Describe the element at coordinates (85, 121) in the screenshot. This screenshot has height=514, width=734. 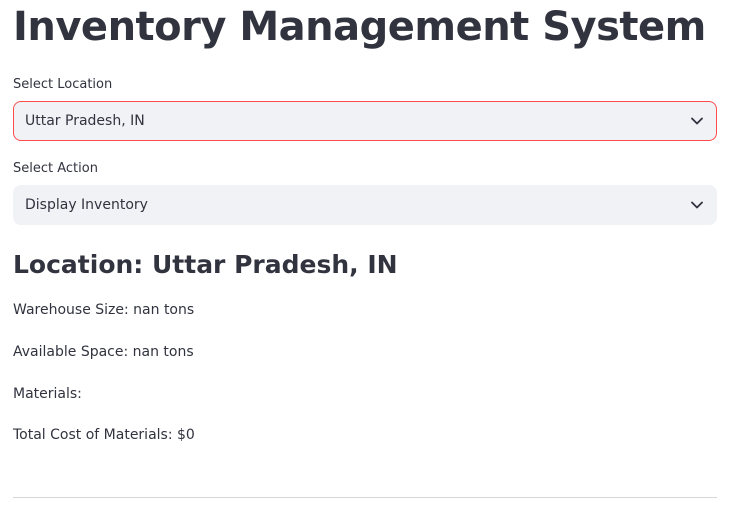
I see `location-select-value: Uttar Pradesh, IN` at that location.